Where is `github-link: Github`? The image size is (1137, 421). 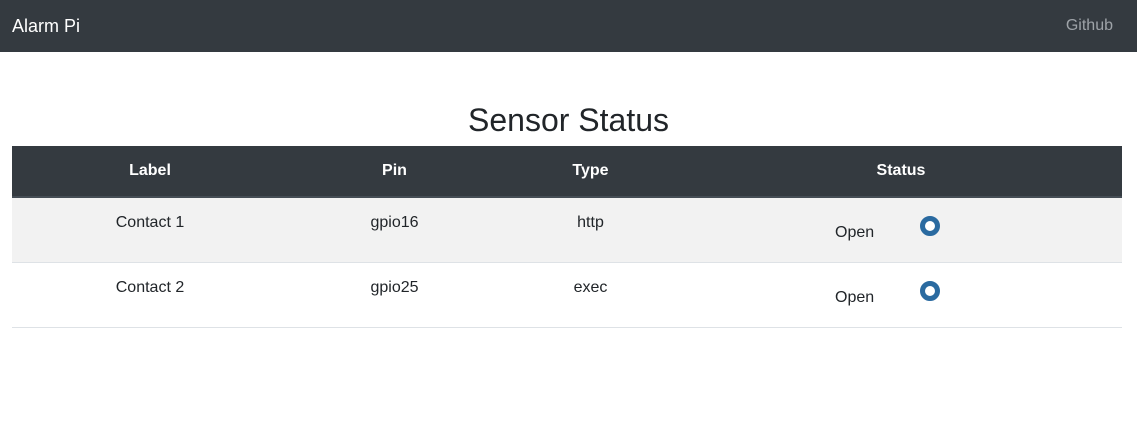
github-link: Github is located at coordinates (1089, 26).